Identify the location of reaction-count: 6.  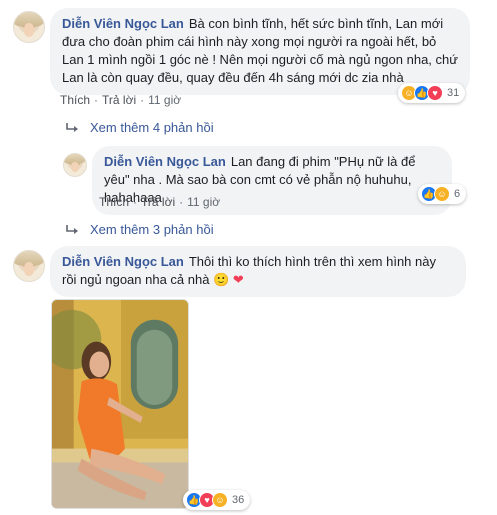
(457, 194).